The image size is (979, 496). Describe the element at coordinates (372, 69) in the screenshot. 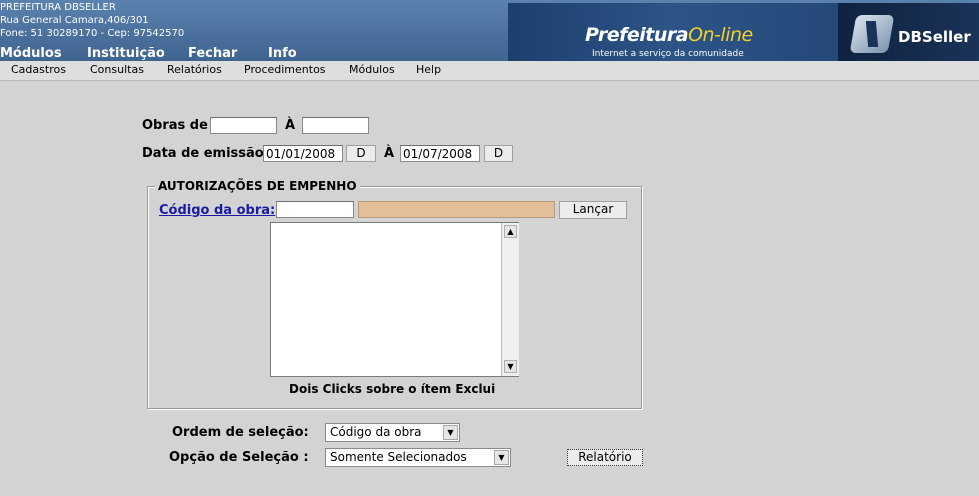

I see `menu-modulos: Módulos` at that location.